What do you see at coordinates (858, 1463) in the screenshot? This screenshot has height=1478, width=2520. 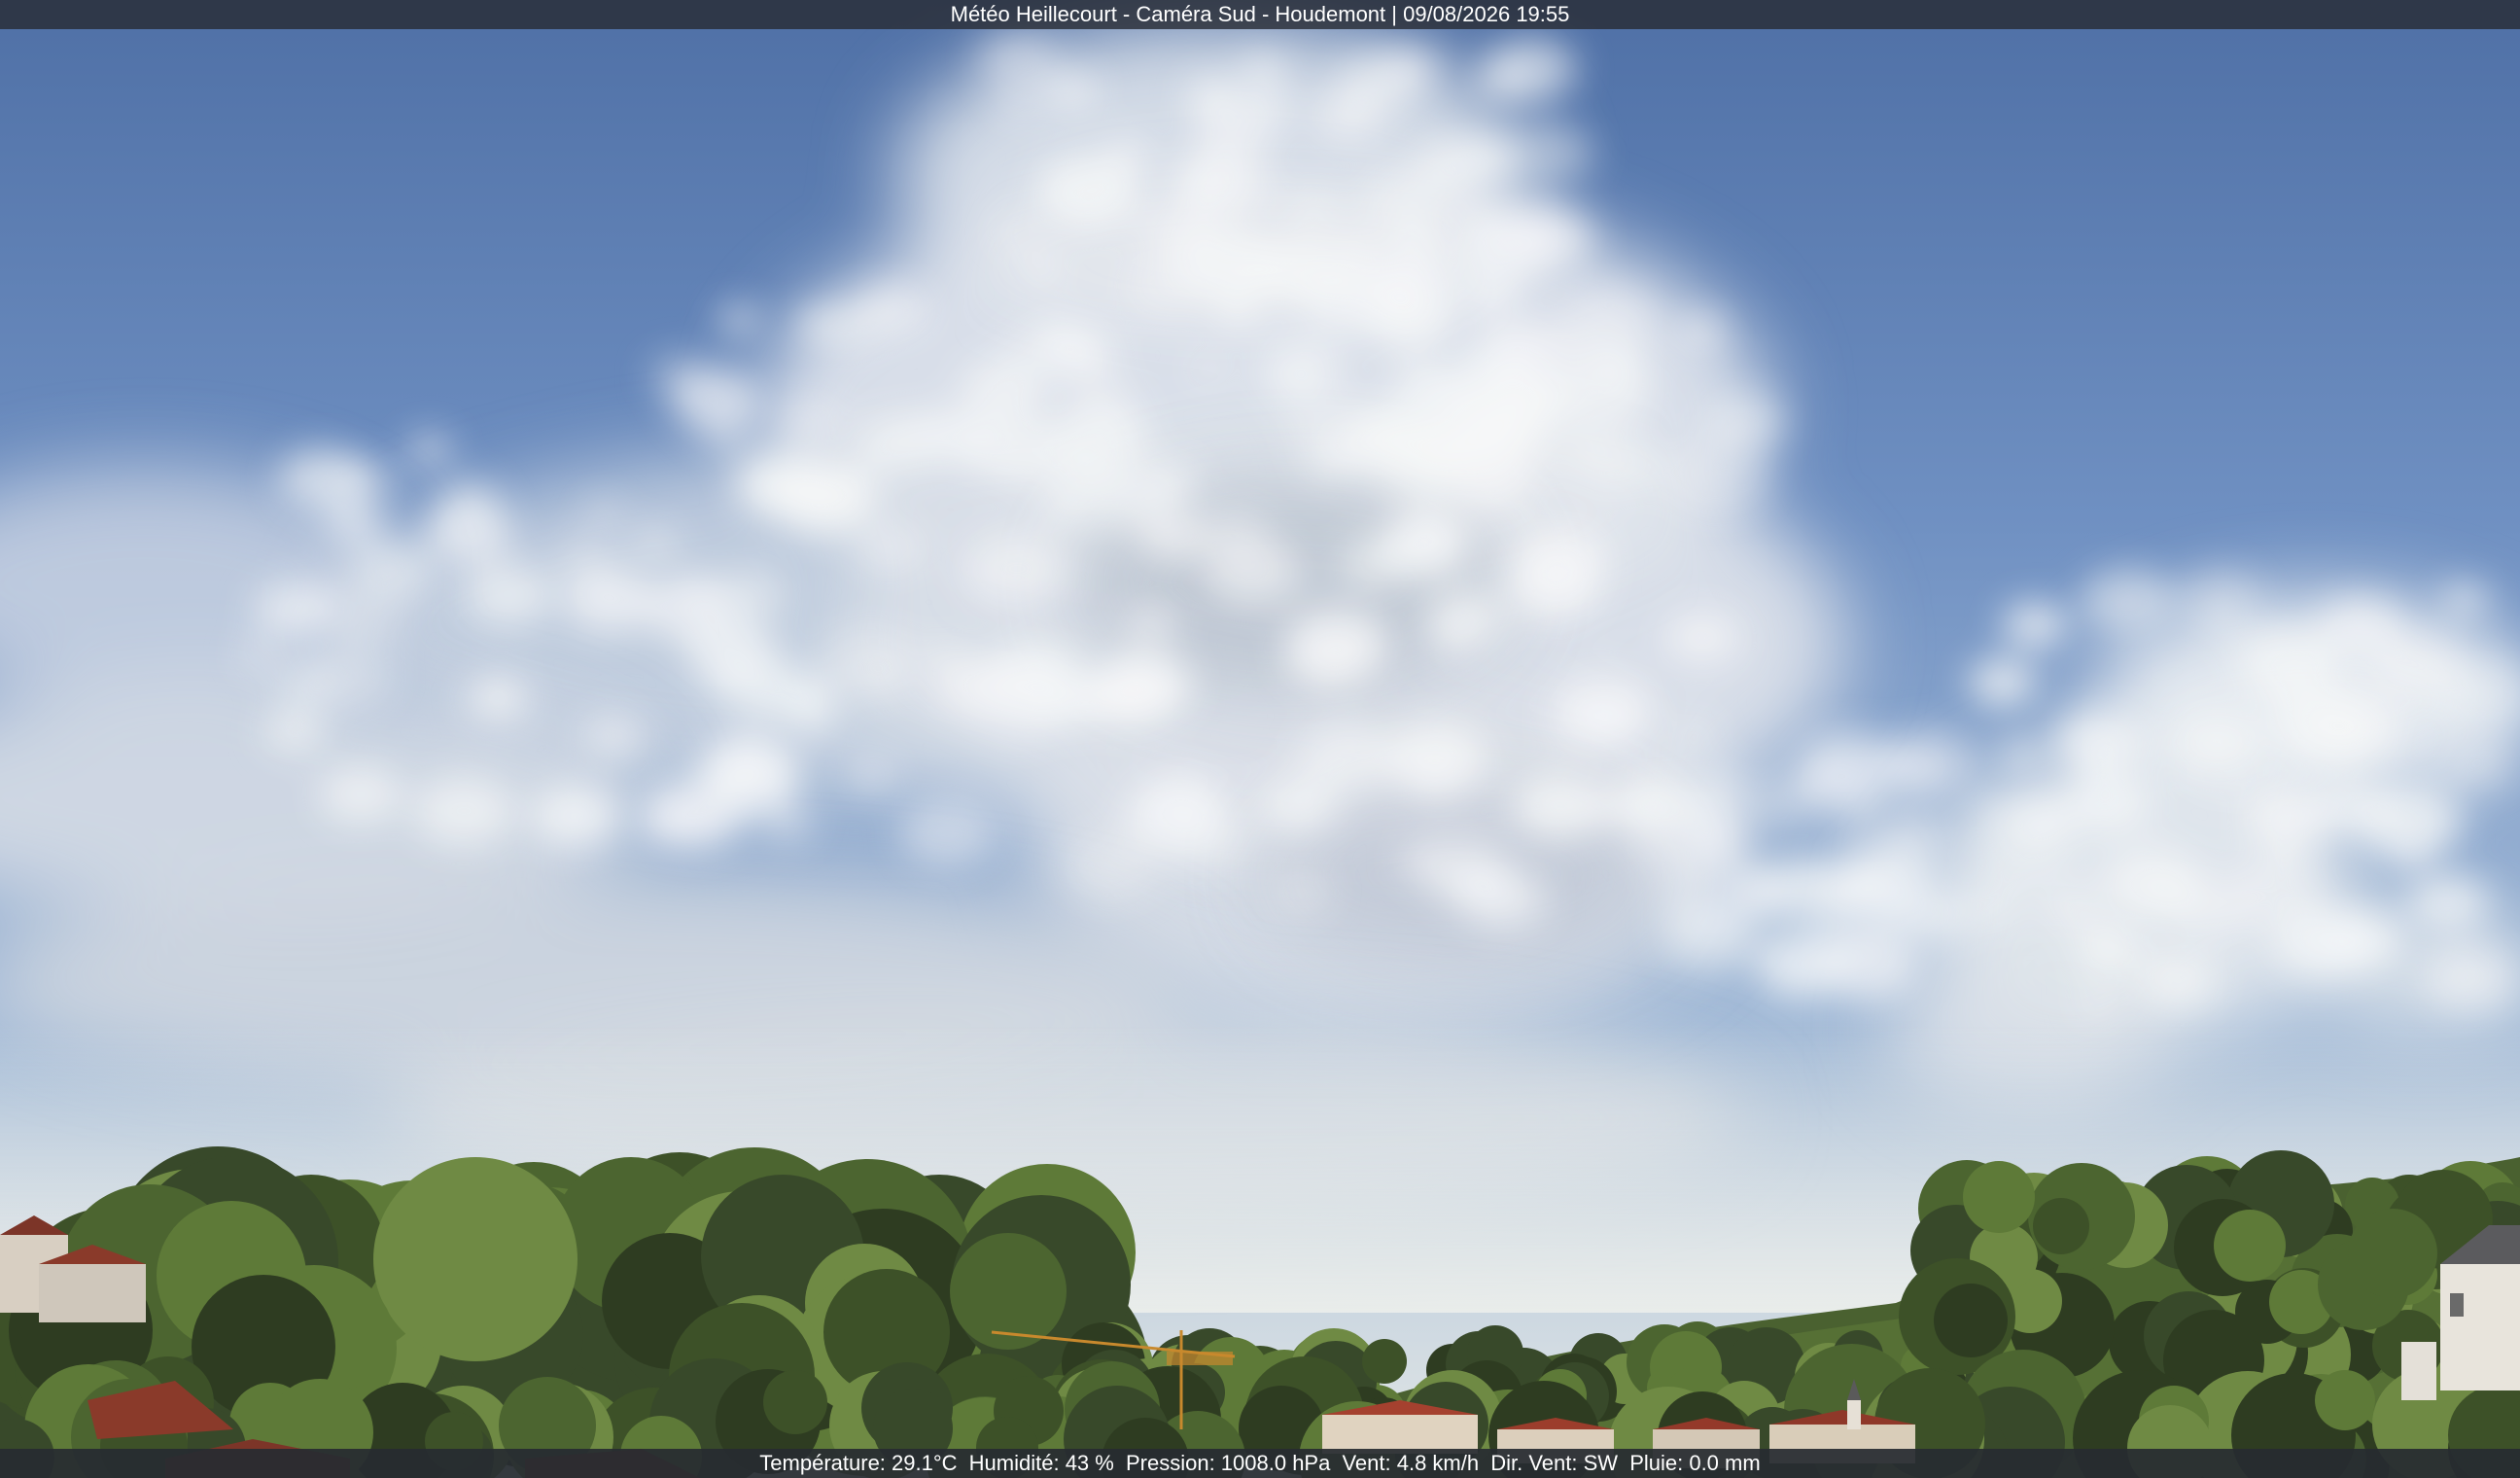 I see `temperature-reading: Température: 29.1°C` at bounding box center [858, 1463].